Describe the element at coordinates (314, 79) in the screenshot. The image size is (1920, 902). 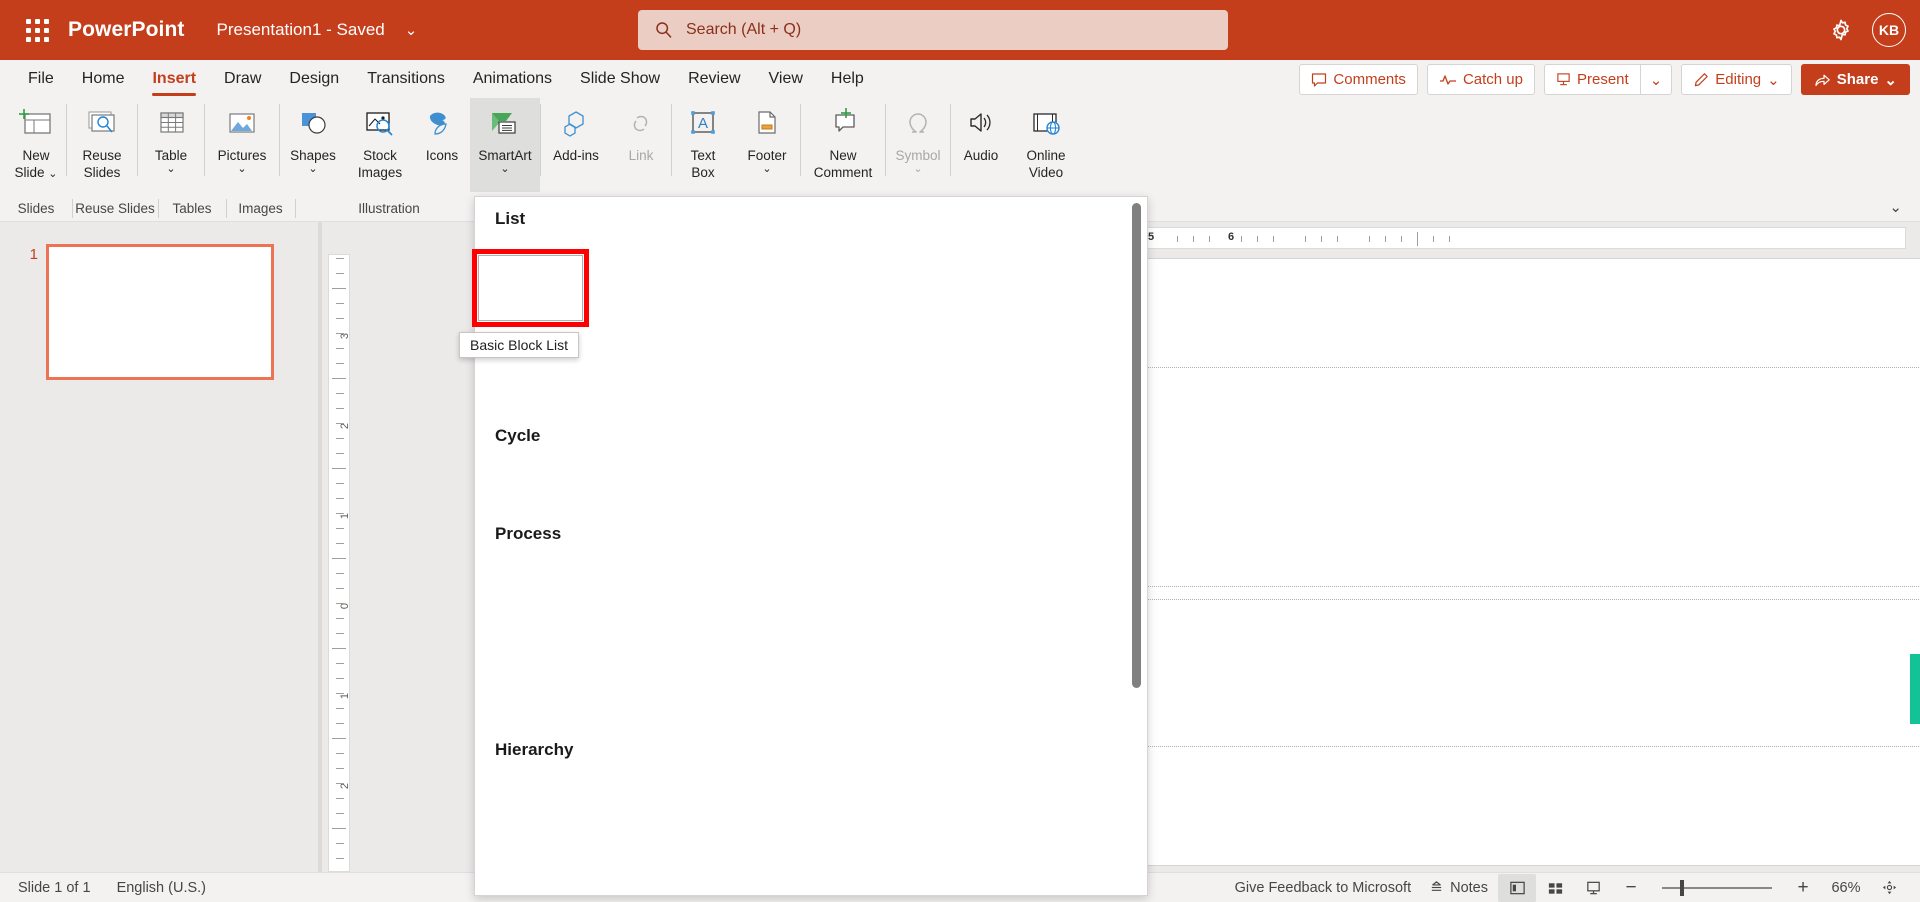
I see `tab-design: Design` at that location.